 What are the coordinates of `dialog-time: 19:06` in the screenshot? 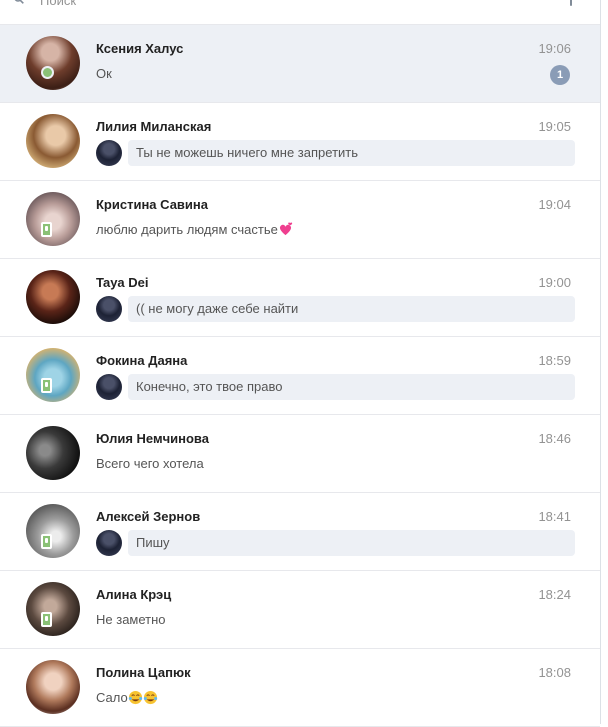 It's located at (554, 48).